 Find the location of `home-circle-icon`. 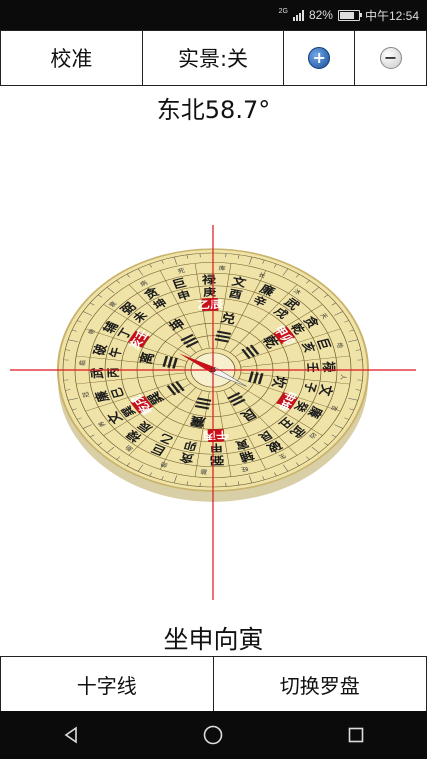

home-circle-icon is located at coordinates (213, 735).